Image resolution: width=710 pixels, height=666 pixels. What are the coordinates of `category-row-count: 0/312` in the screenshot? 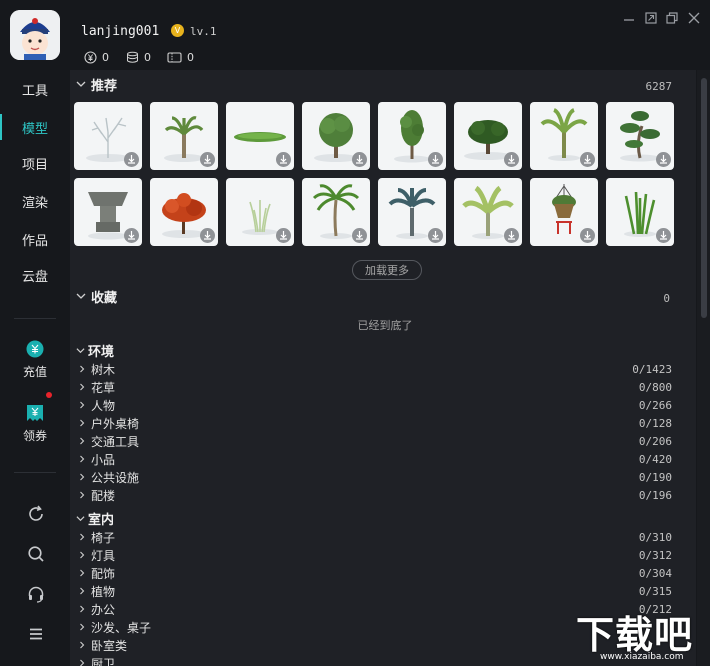 It's located at (655, 555).